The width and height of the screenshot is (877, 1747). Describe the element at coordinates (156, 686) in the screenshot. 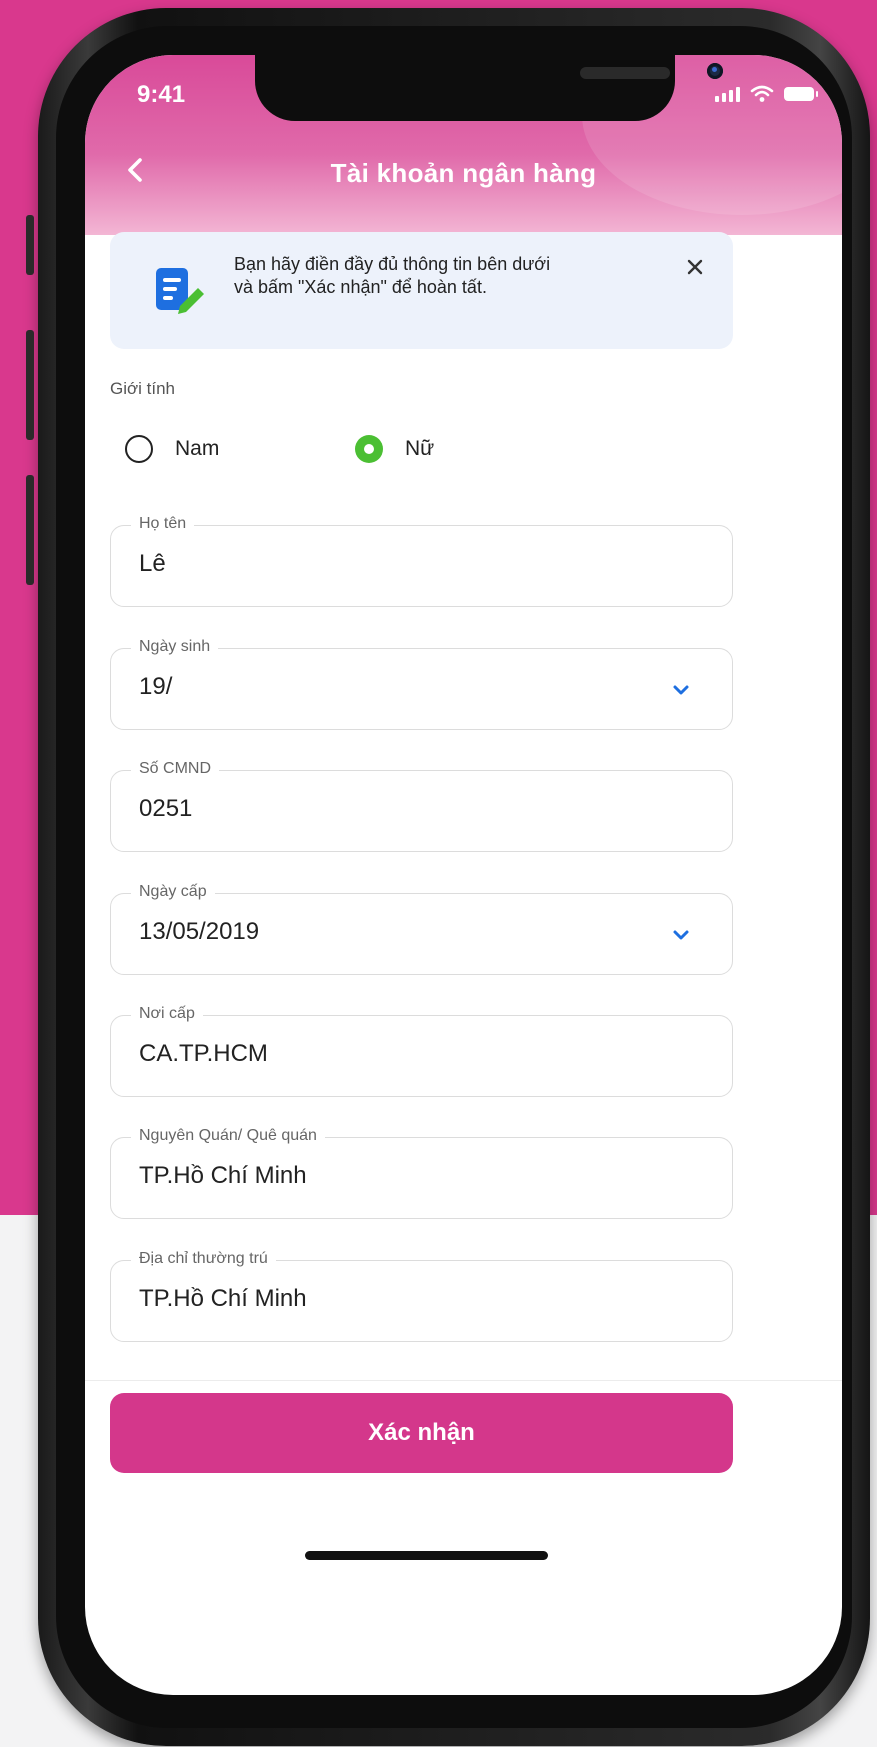

I see `field-value: 19/` at that location.